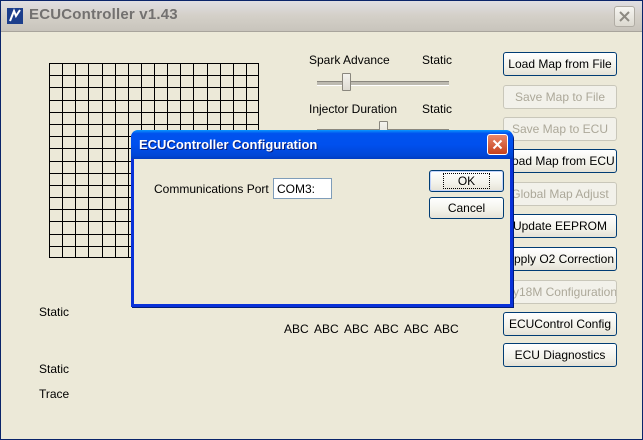  I want to click on static-label-2: Static, so click(54, 369).